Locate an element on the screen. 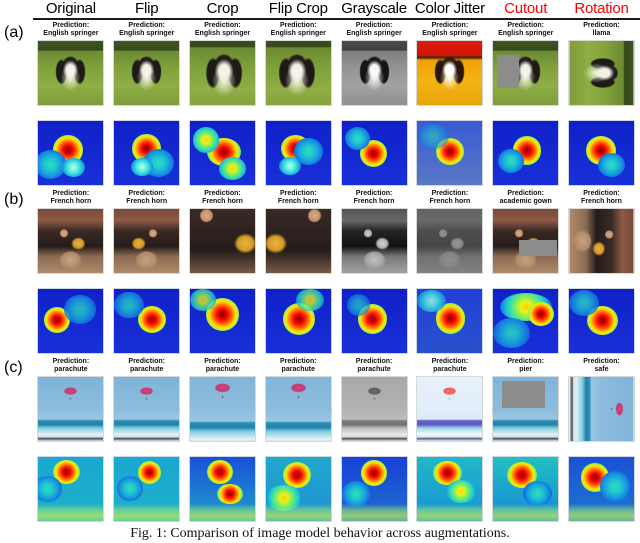 The height and width of the screenshot is (543, 640). cell-c-cutout: Prediction: pier is located at coordinates (526, 400).